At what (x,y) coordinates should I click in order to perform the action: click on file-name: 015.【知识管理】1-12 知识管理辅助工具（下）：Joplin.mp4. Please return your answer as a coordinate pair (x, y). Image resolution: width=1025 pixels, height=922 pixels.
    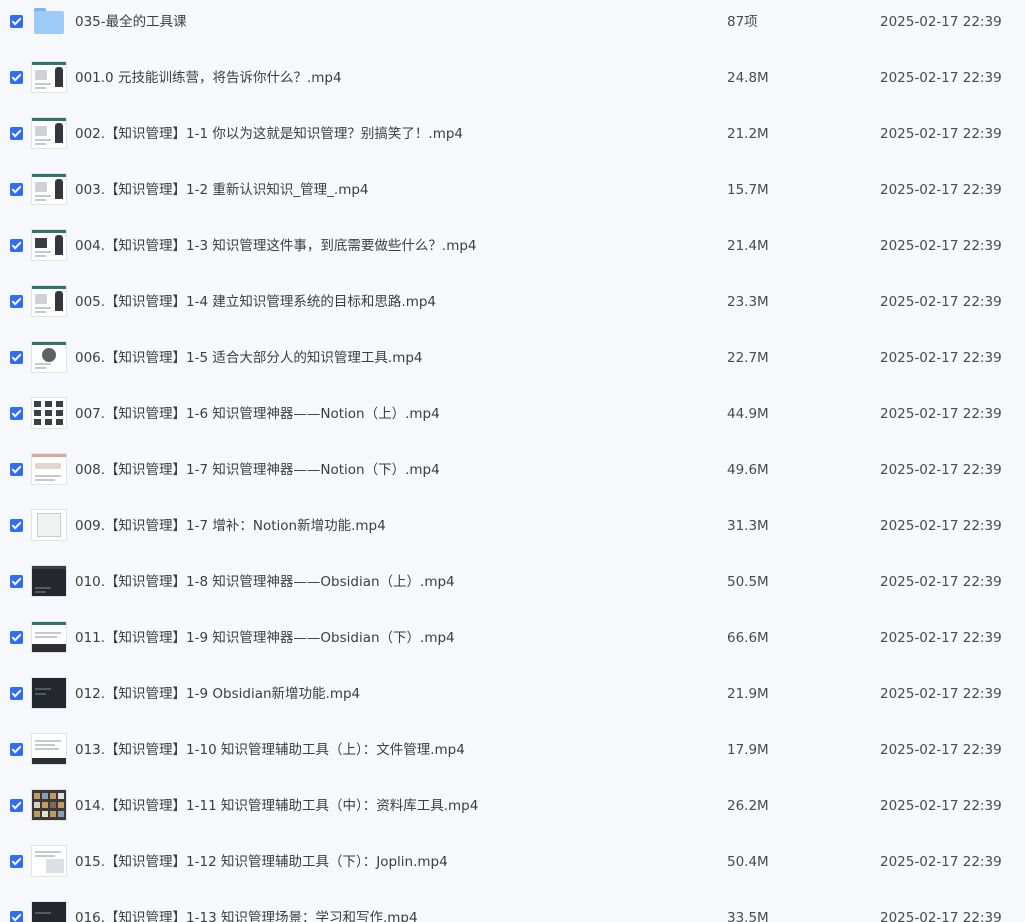
    Looking at the image, I should click on (261, 862).